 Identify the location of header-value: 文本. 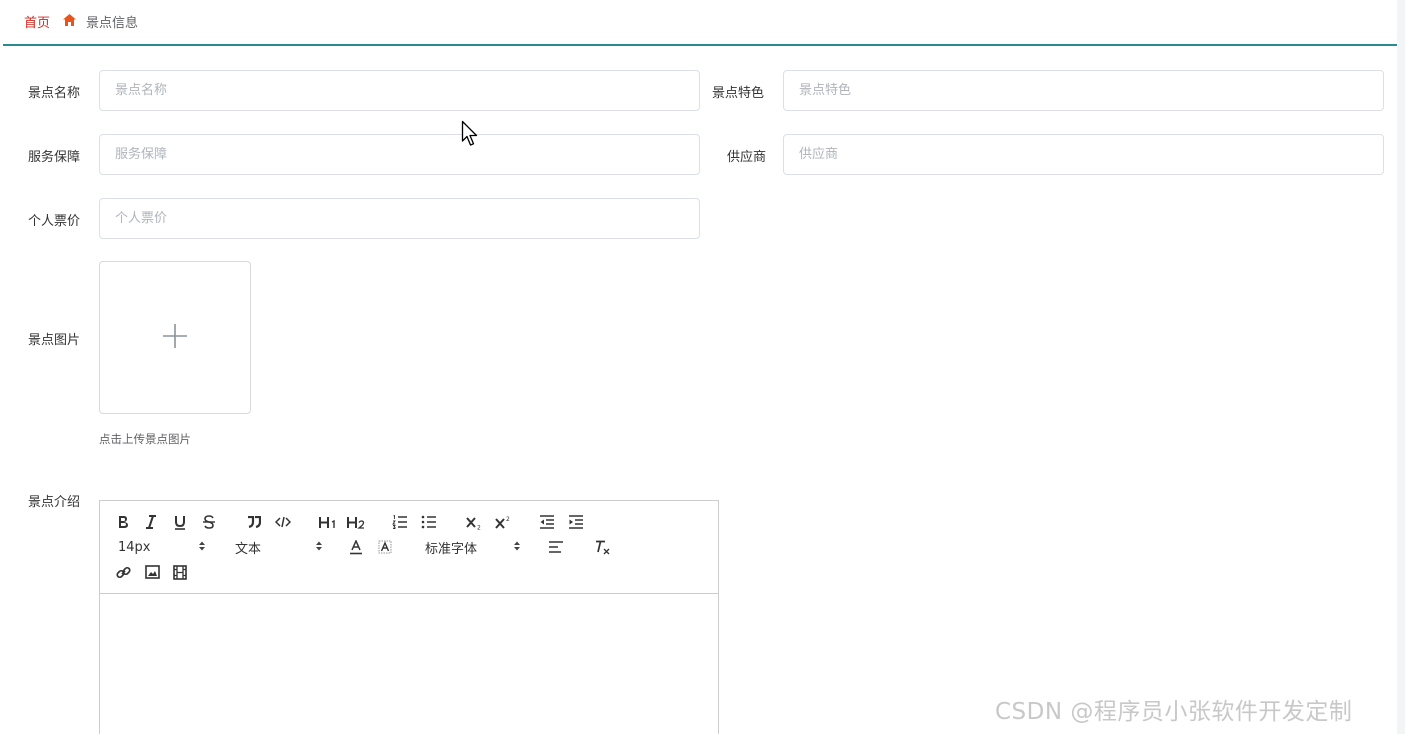
(248, 549).